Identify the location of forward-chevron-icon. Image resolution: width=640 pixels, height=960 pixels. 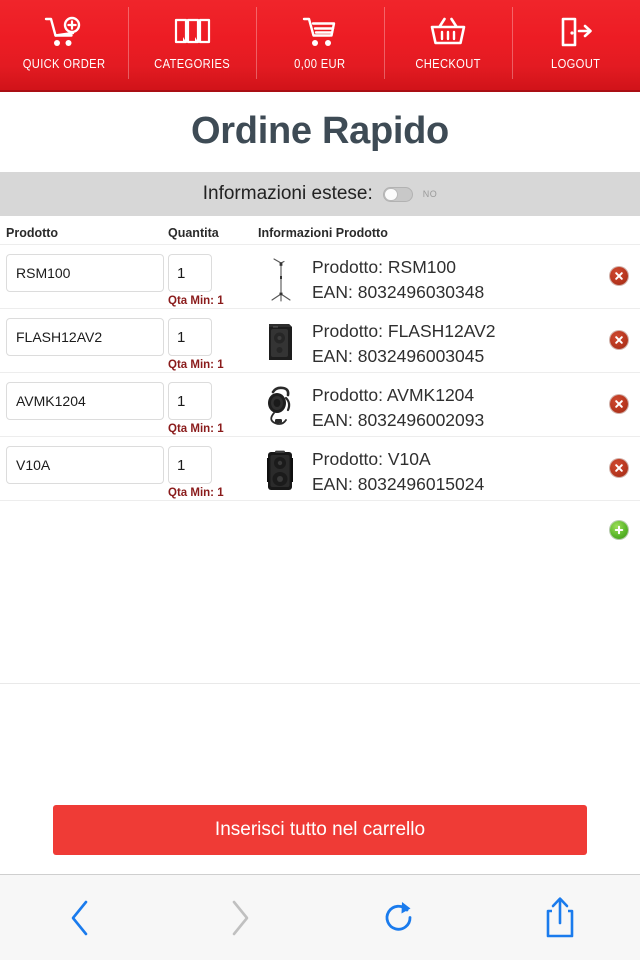
(240, 918).